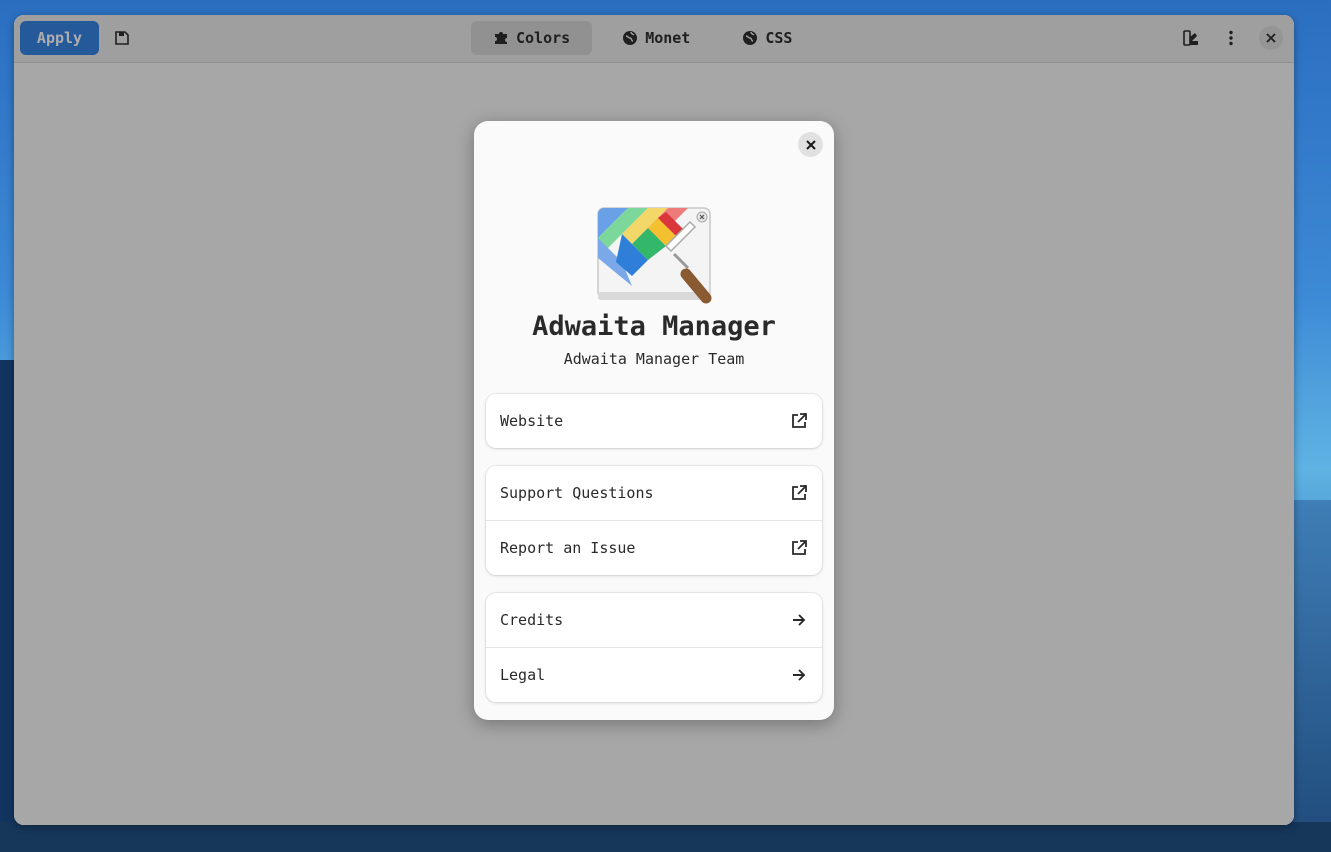 This screenshot has width=1331, height=852. Describe the element at coordinates (654, 326) in the screenshot. I see `app-name: Adwaita Manager` at that location.